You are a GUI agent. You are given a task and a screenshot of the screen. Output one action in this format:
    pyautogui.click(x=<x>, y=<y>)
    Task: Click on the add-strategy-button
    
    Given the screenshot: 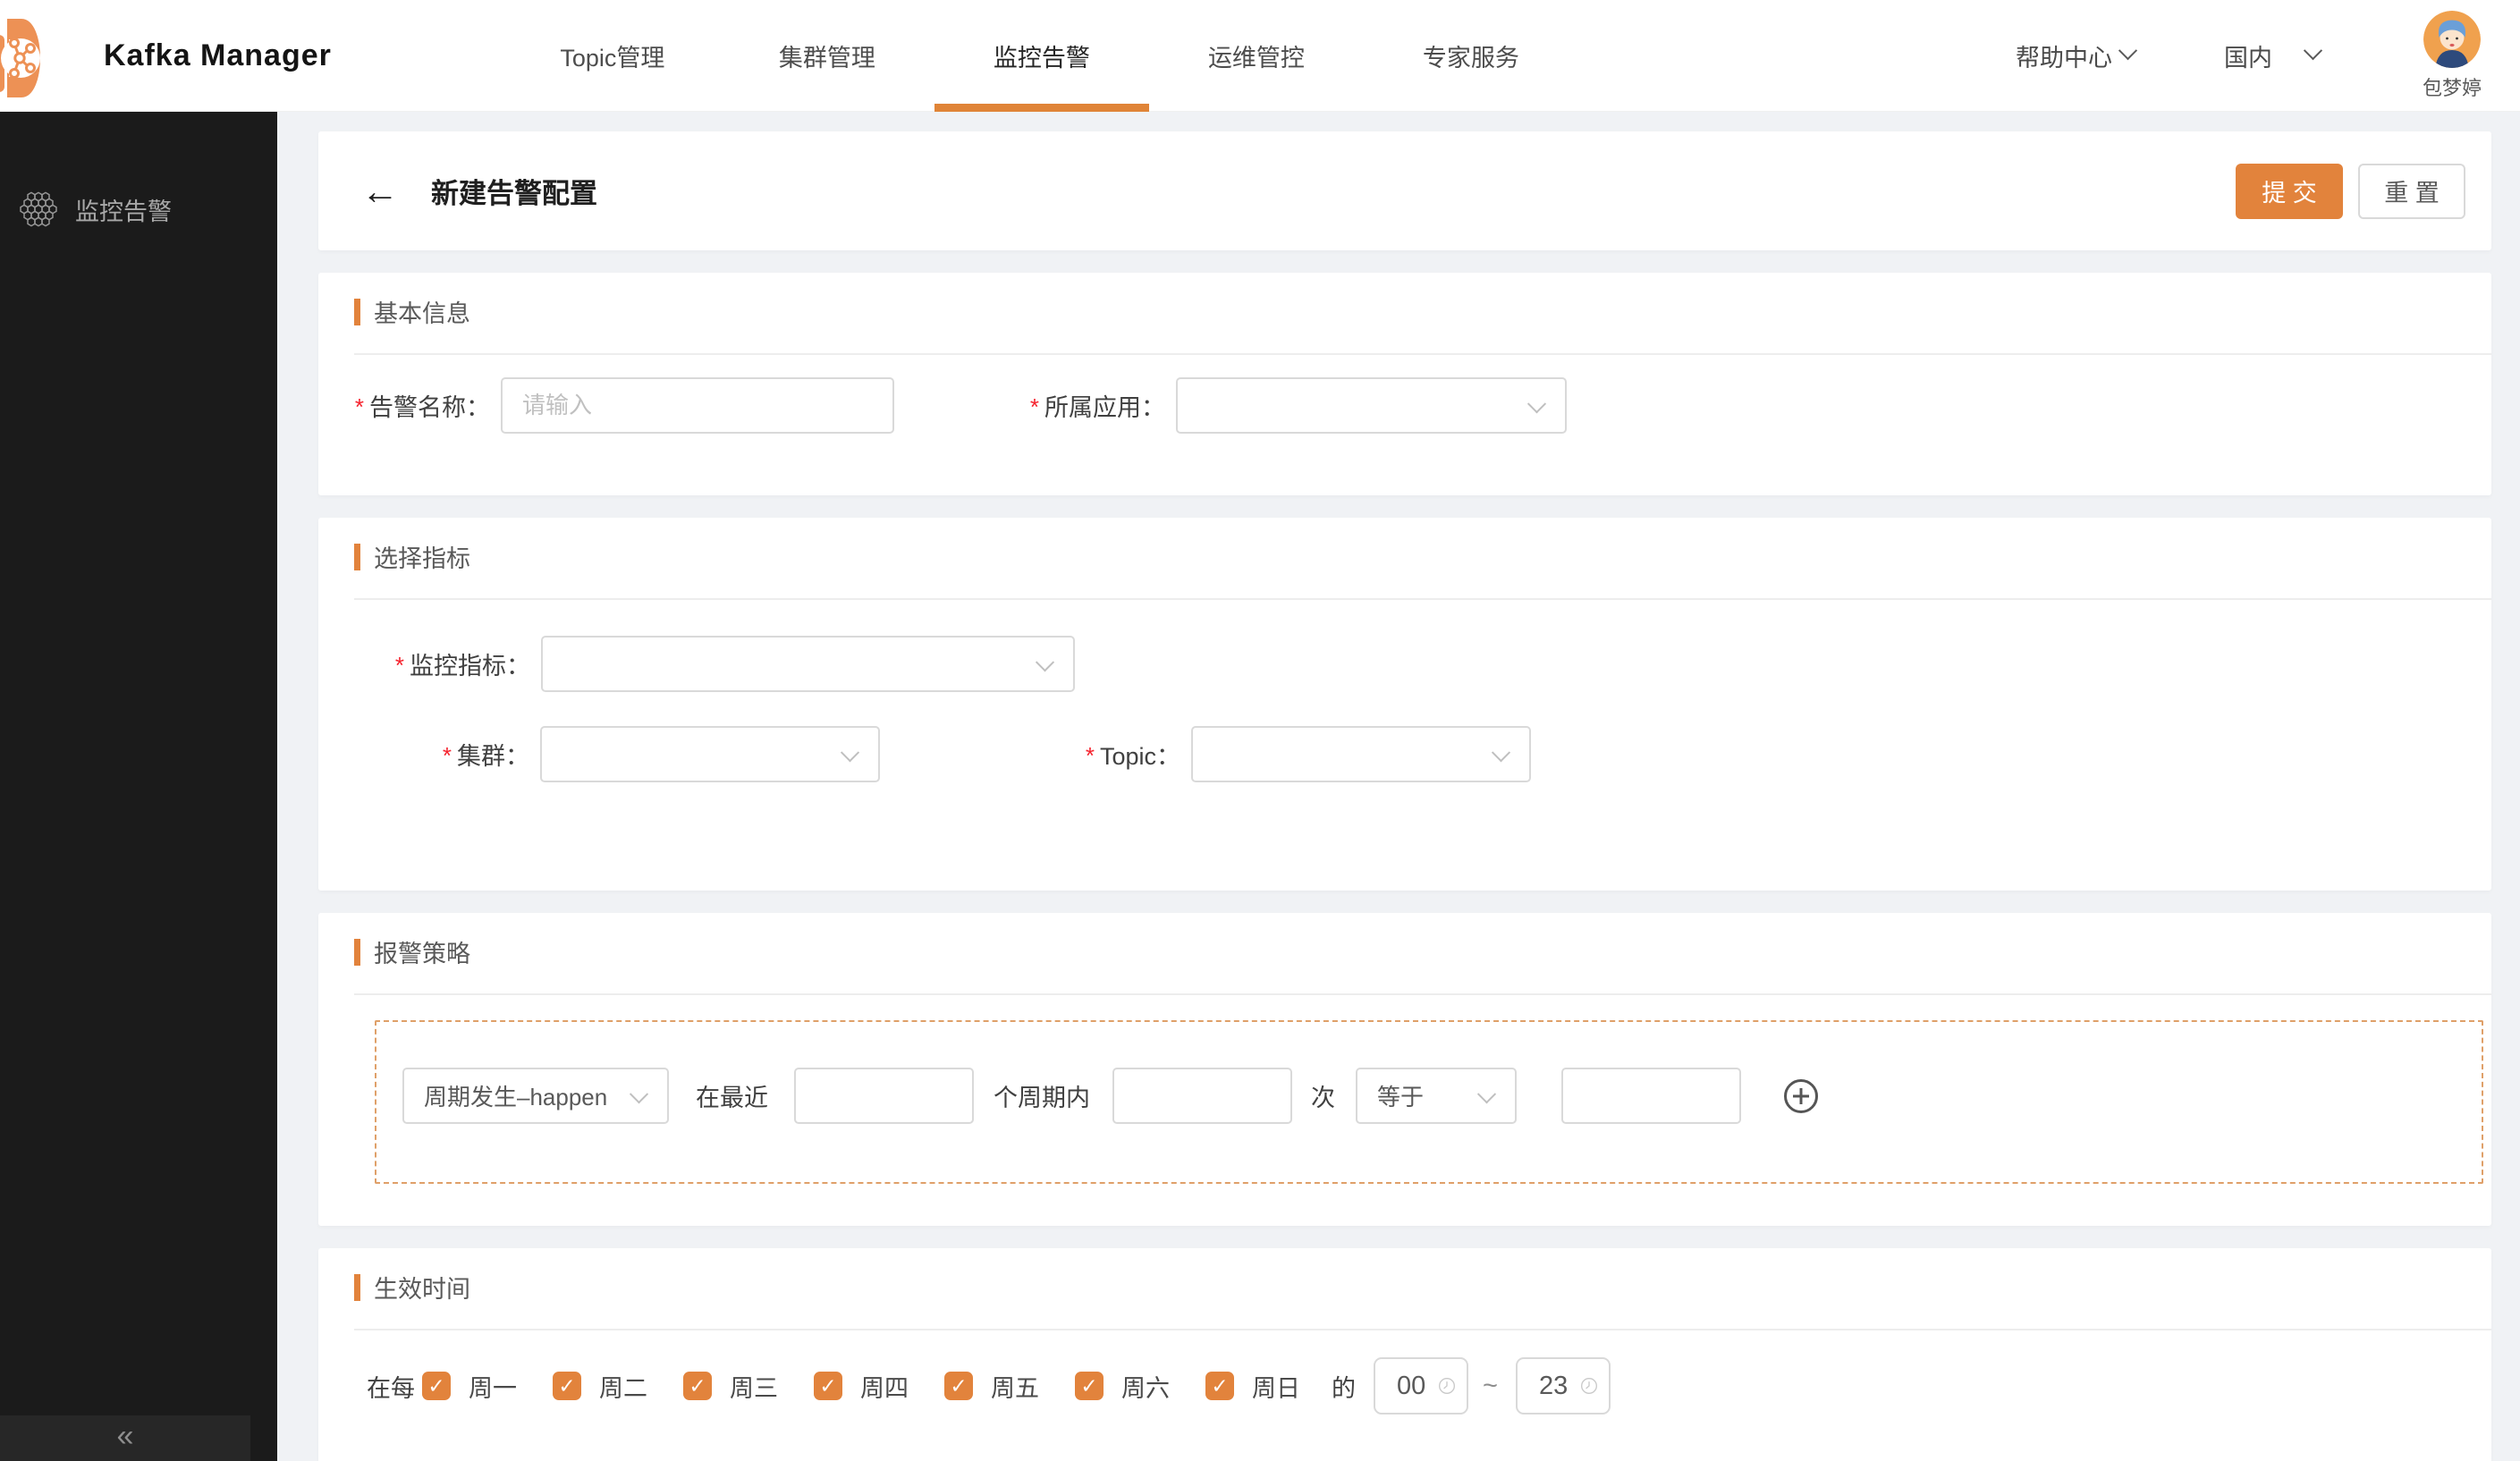 What is the action you would take?
    pyautogui.click(x=1801, y=1095)
    